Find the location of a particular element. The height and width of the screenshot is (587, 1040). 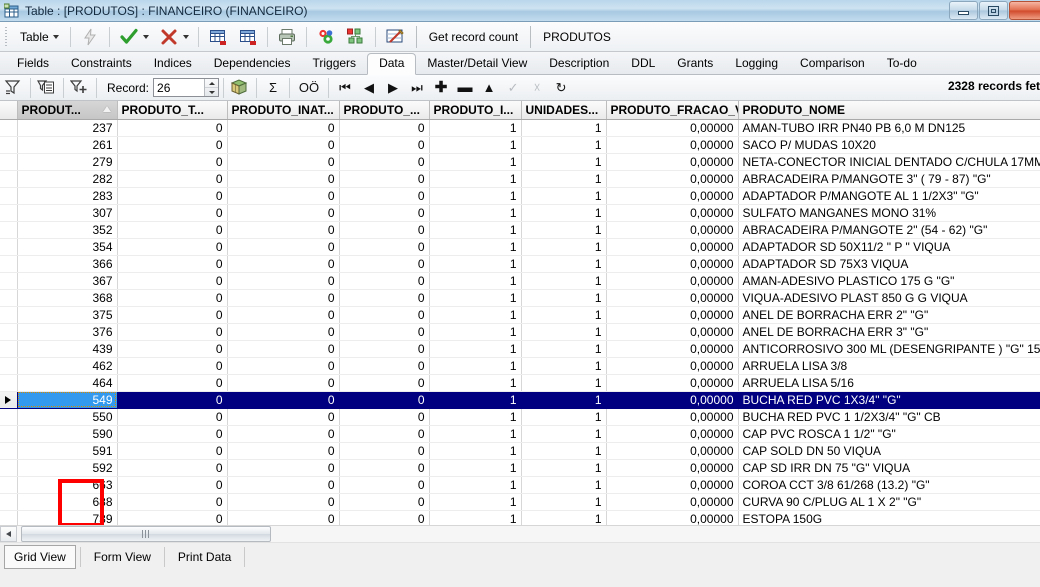

restore-button is located at coordinates (993, 10).